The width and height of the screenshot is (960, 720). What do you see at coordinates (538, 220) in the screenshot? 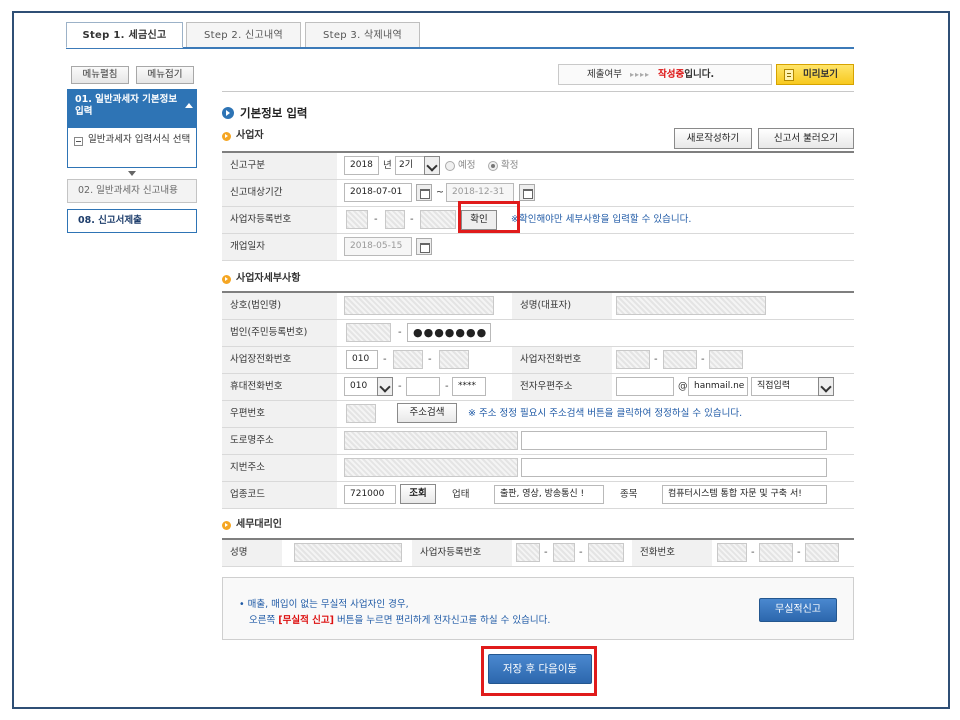
I see `row-brn: 사업자등록번호 - - 확인 ※확인해야만 세부사항을 입력할 수 있습니다.` at bounding box center [538, 220].